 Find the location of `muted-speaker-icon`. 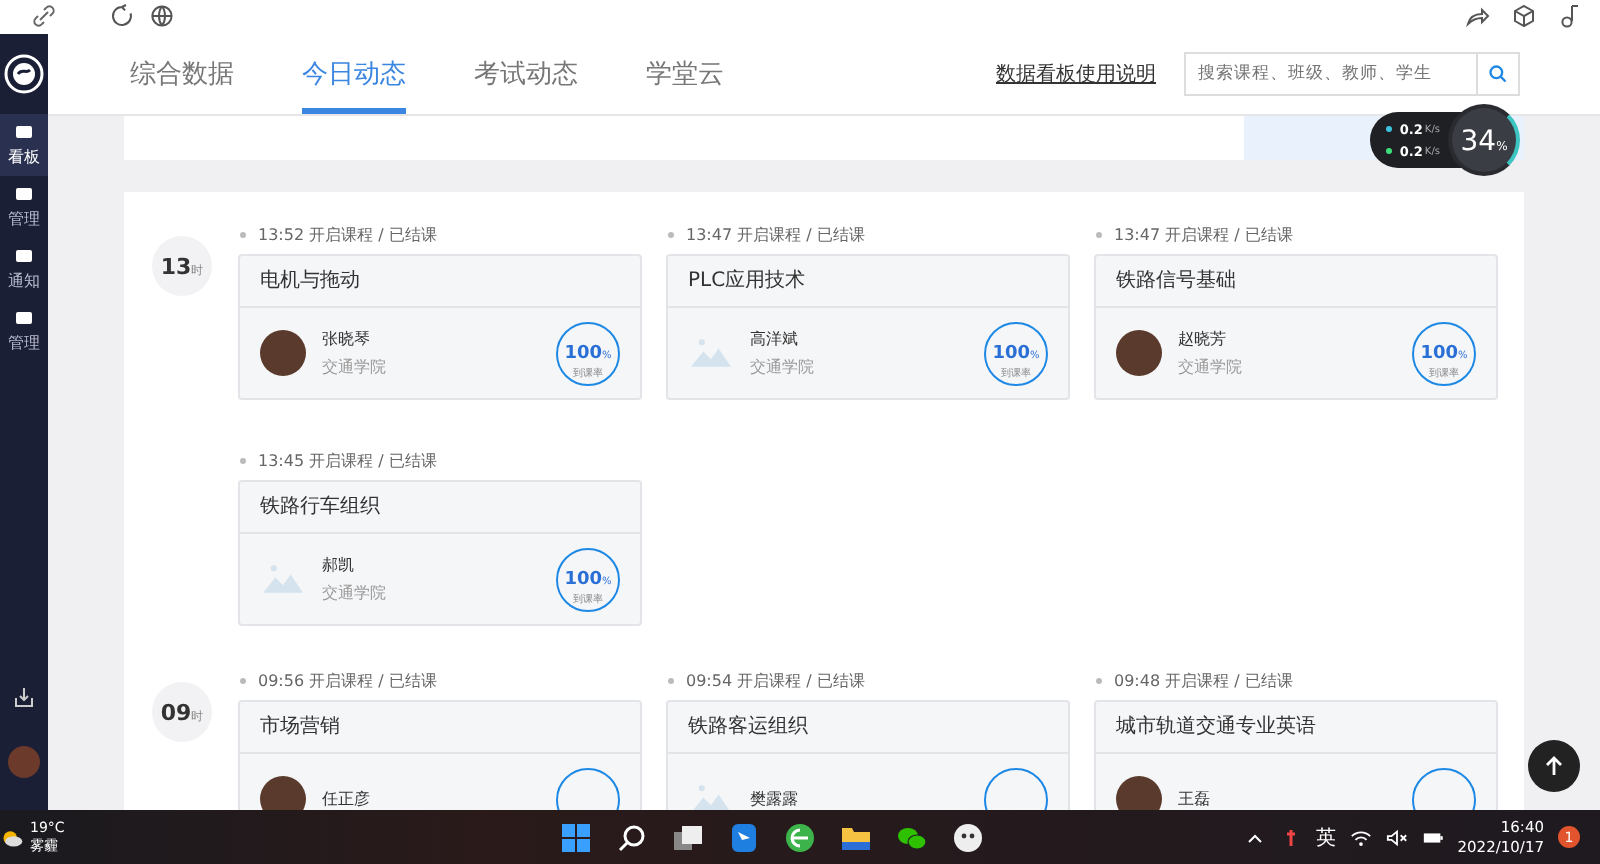

muted-speaker-icon is located at coordinates (1396, 837).